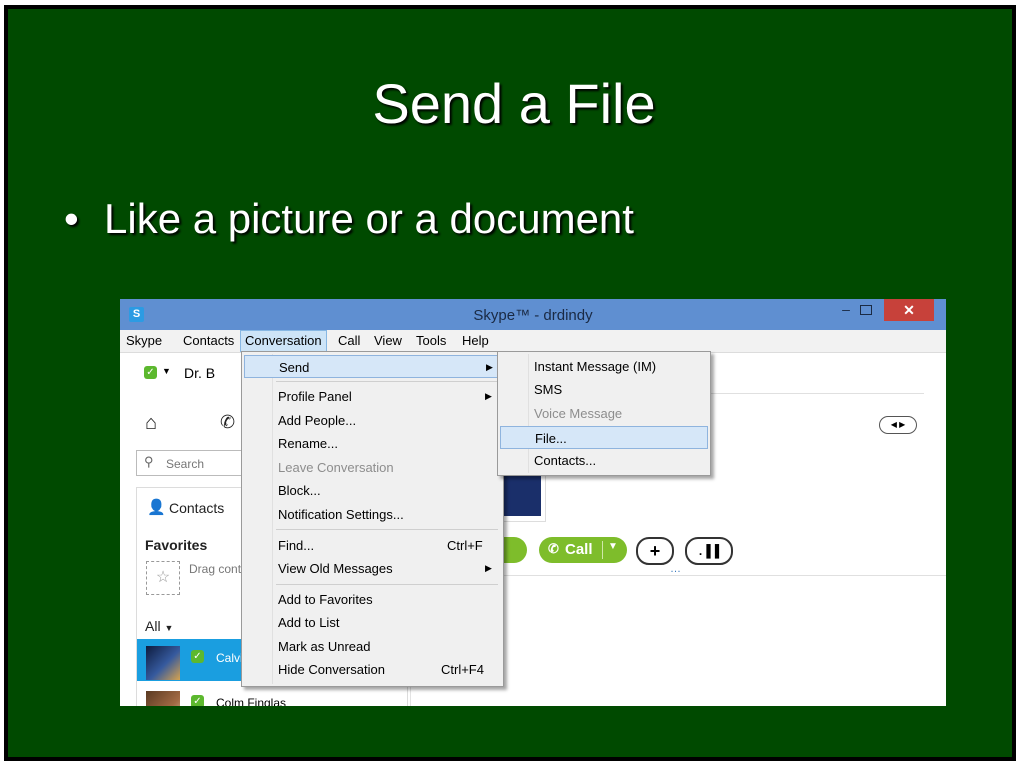  Describe the element at coordinates (909, 310) in the screenshot. I see `close-button: ✕` at that location.